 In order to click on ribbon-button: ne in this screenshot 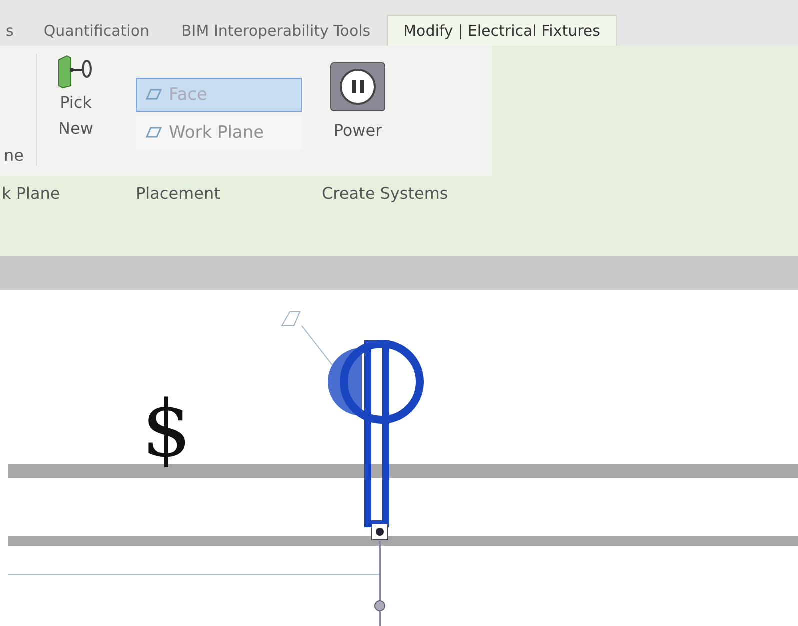, I will do `click(18, 155)`.